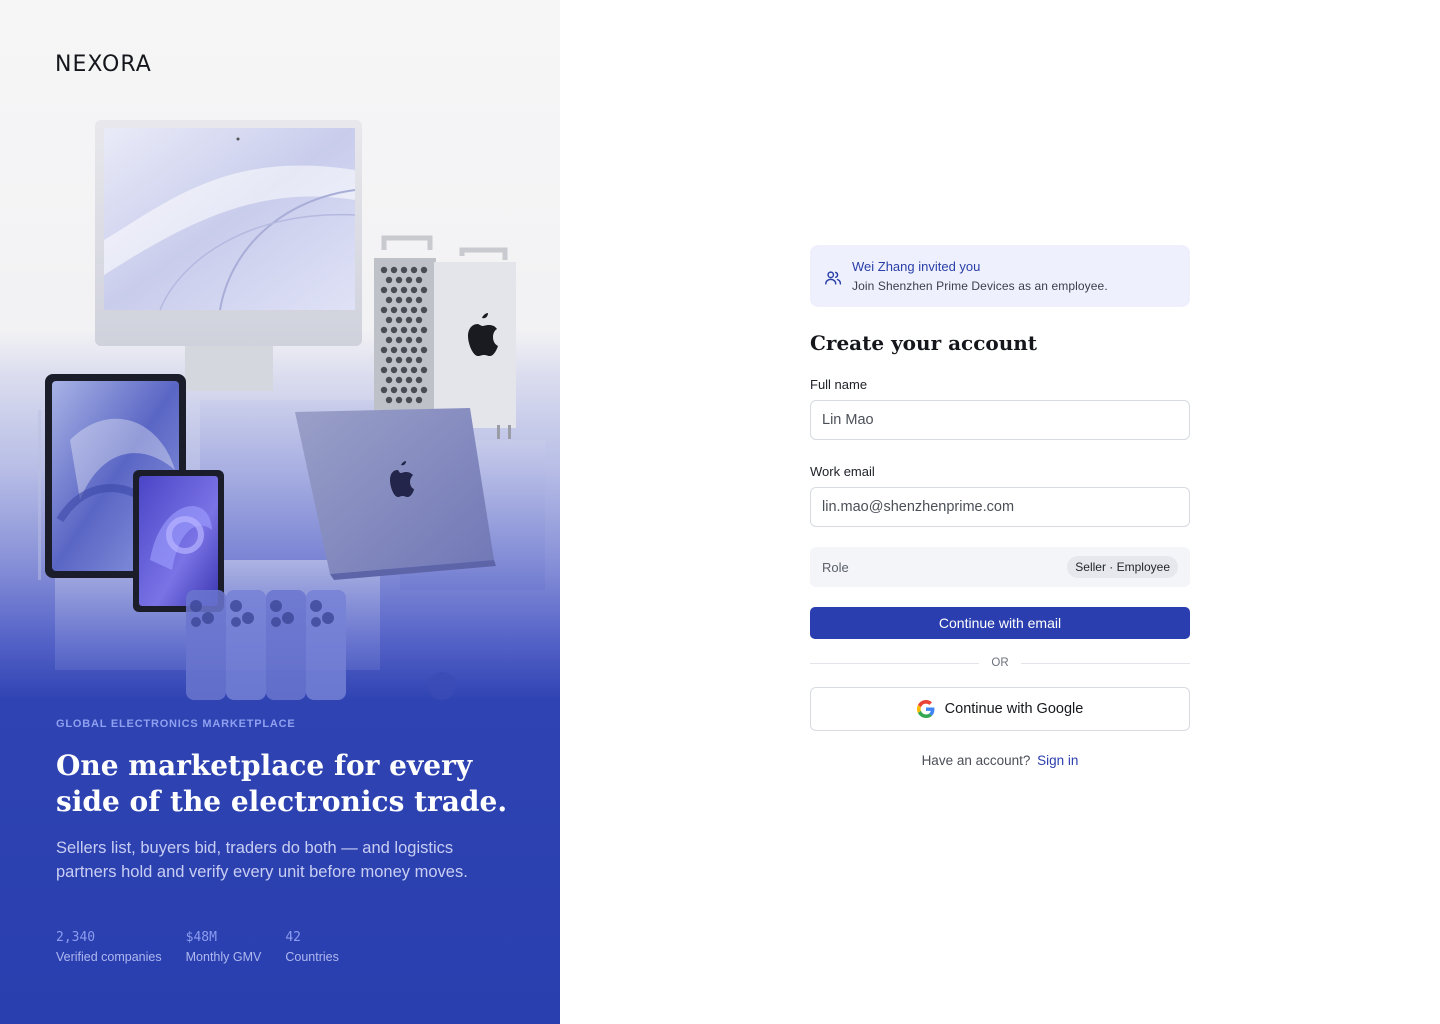 The image size is (1440, 1024). I want to click on stat-label: Countries, so click(312, 957).